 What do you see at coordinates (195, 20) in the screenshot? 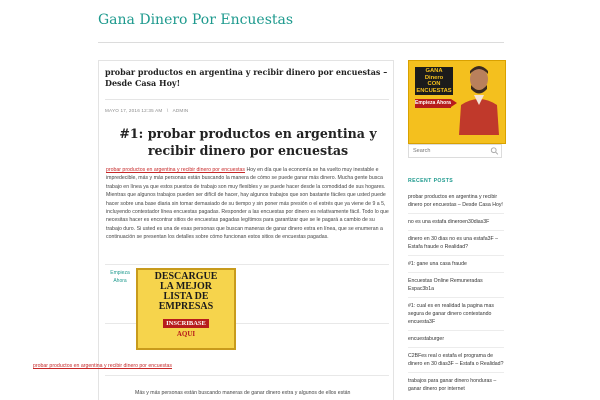
I see `site-title: Gana Dinero Por Encuestas` at bounding box center [195, 20].